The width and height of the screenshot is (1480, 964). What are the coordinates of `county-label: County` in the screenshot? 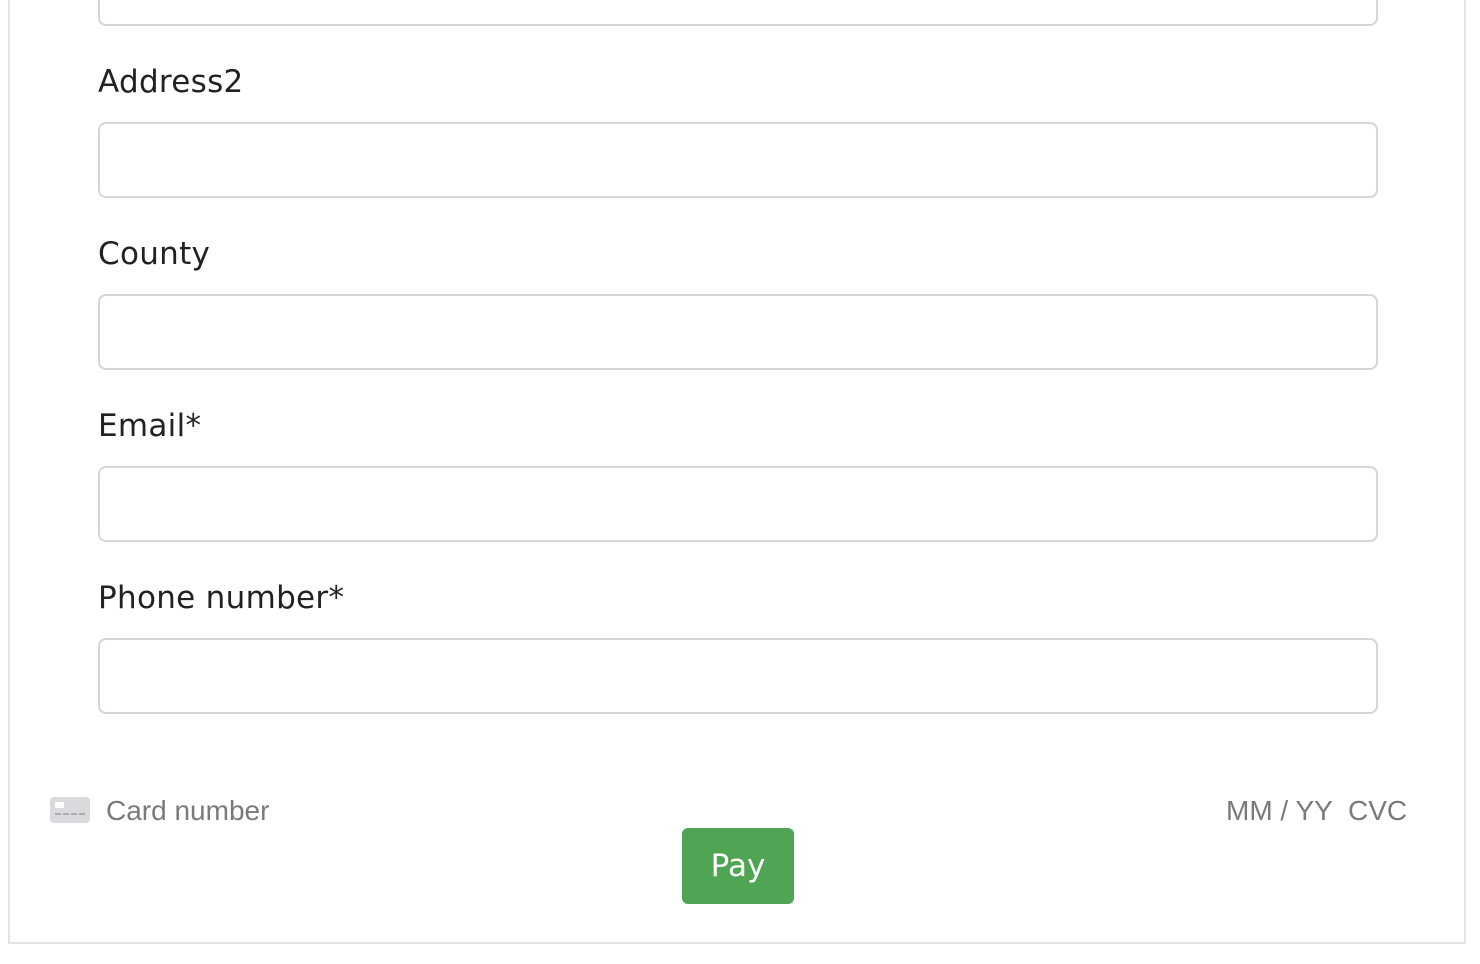 It's located at (154, 254).